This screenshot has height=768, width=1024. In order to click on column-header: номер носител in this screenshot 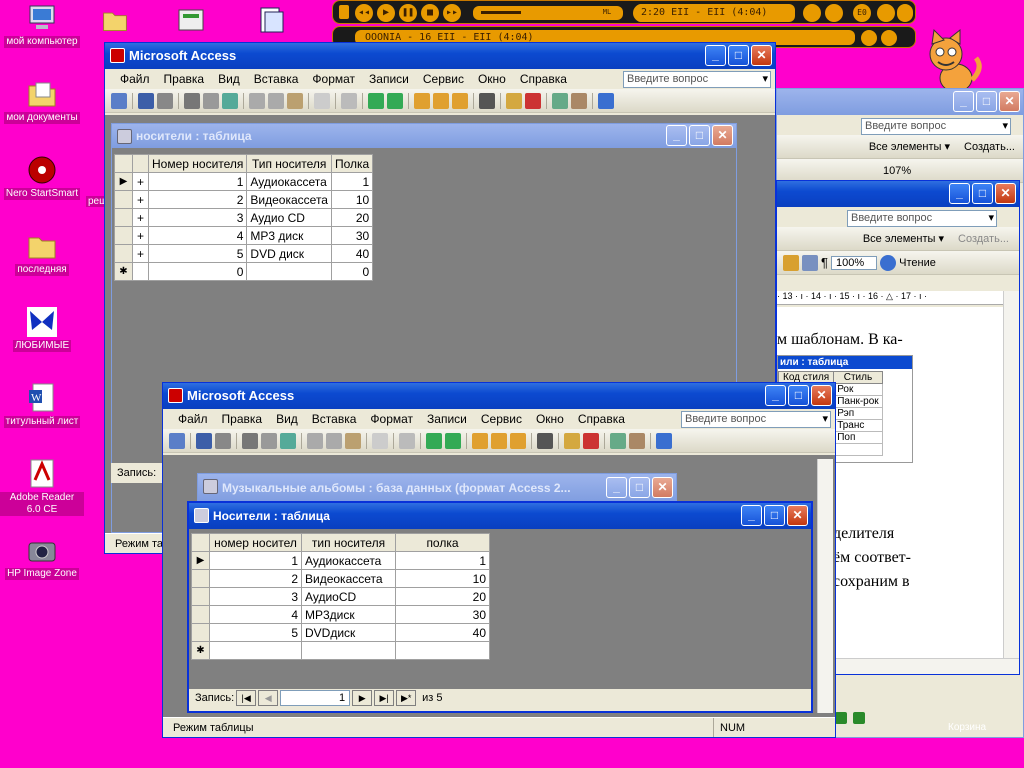, I will do `click(255, 542)`.